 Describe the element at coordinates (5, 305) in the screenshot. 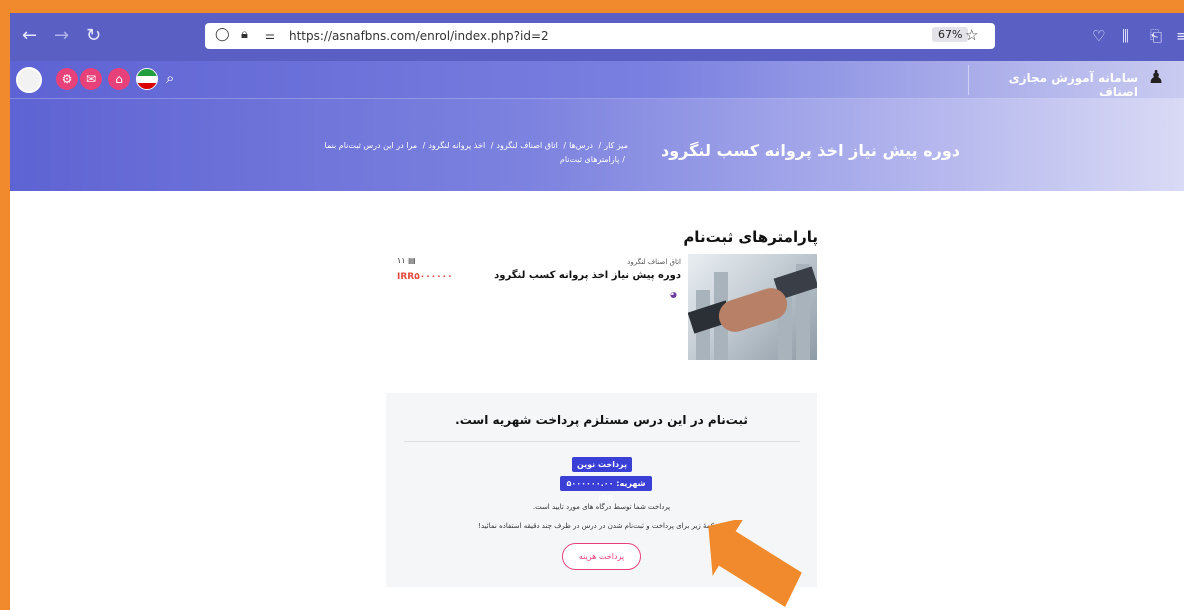

I see `annotation-border-left` at that location.